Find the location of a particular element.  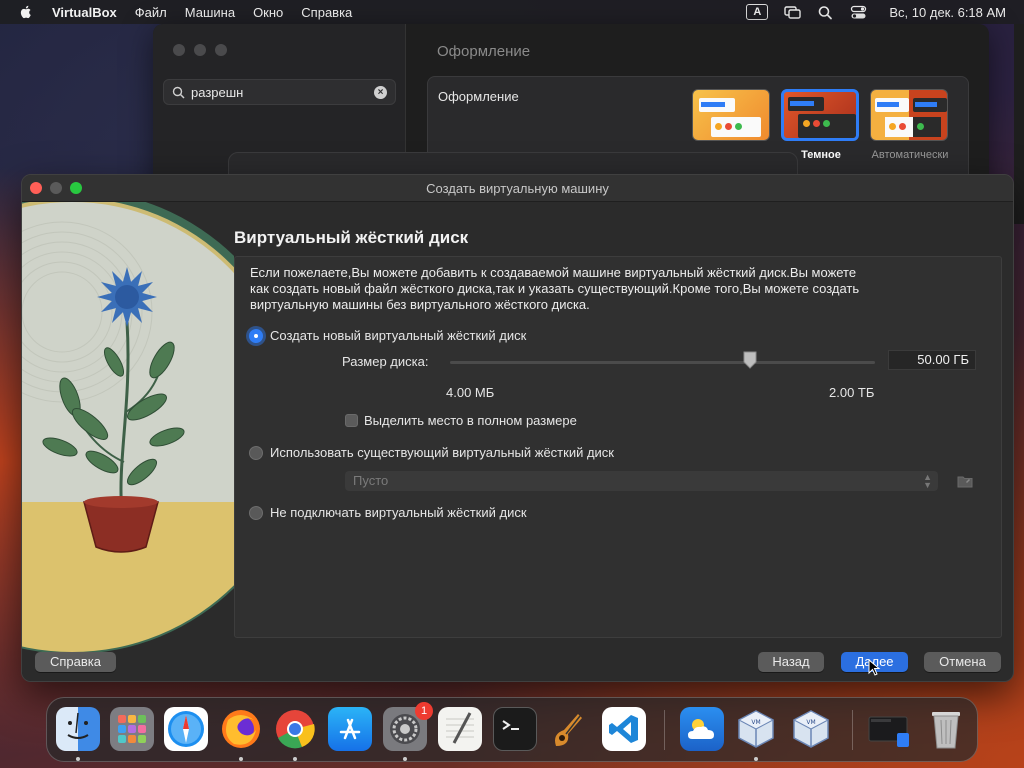

select-arrows-icon: ▲ ▼ is located at coordinates (927, 481).